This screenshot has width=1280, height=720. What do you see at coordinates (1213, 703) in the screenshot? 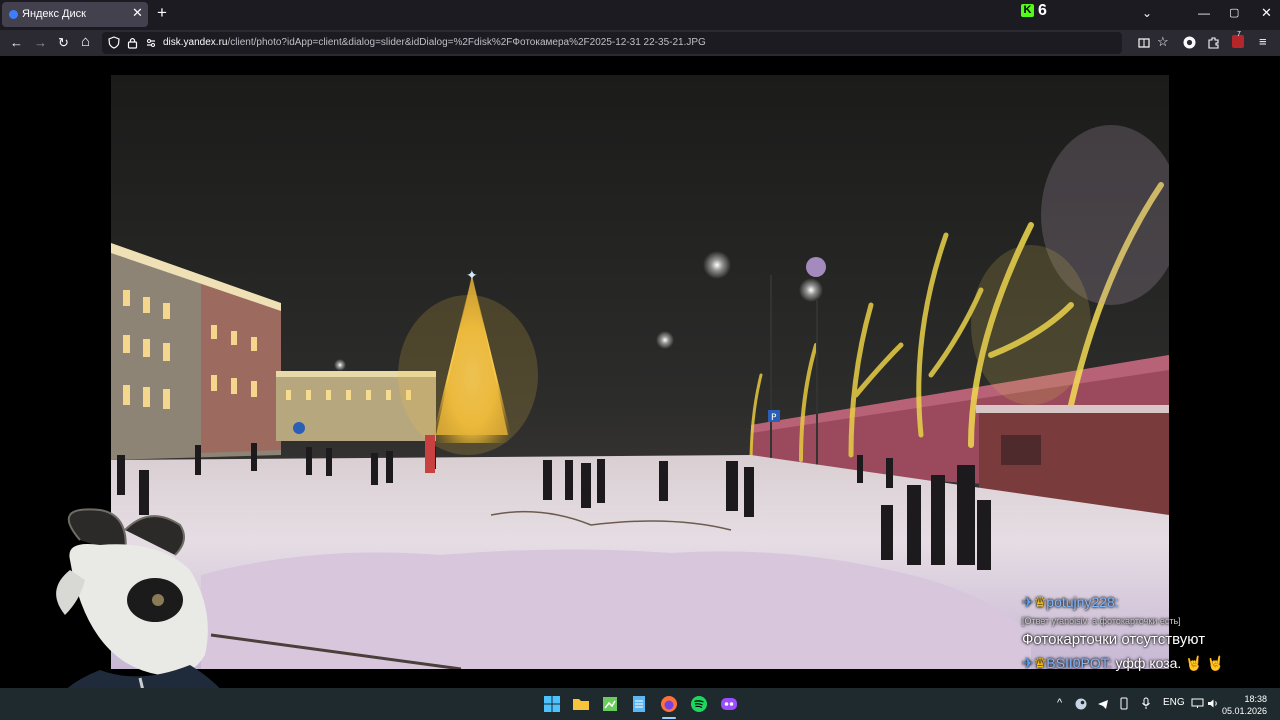
I see `volume-icon` at bounding box center [1213, 703].